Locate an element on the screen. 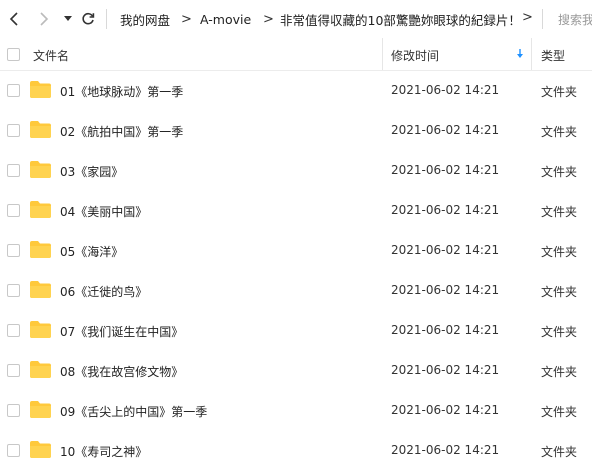 This screenshot has width=592, height=471. file-name: 03《家园》 is located at coordinates (91, 171).